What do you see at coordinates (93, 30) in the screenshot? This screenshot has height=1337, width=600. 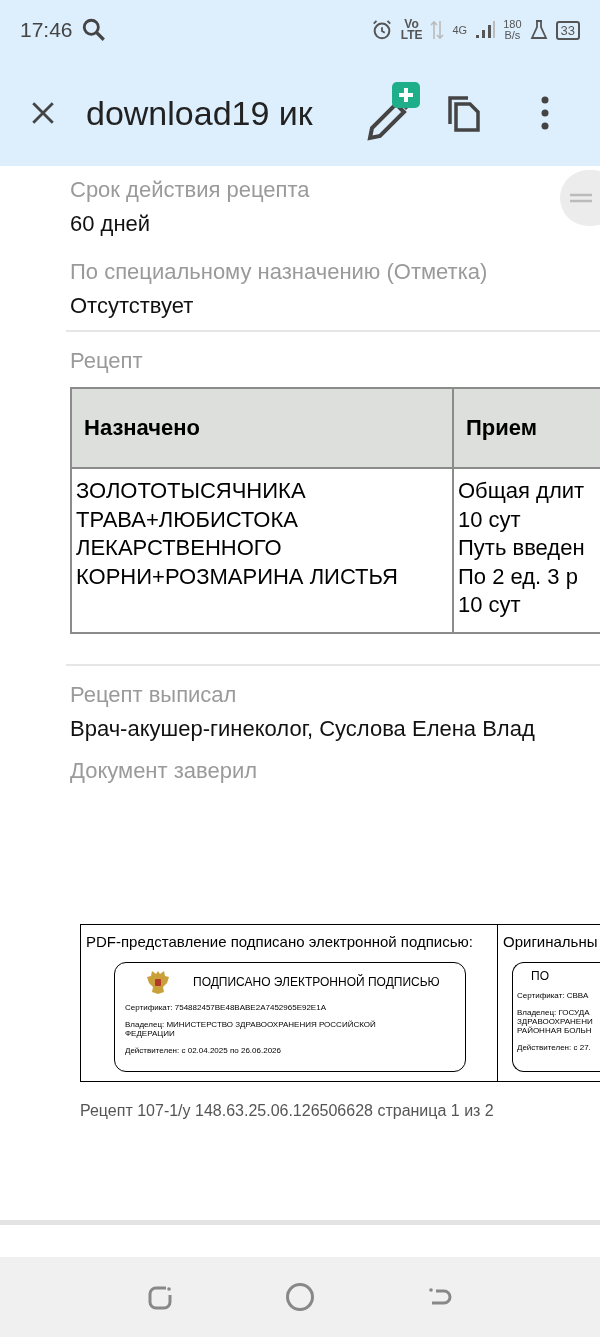 I see `search-icon` at bounding box center [93, 30].